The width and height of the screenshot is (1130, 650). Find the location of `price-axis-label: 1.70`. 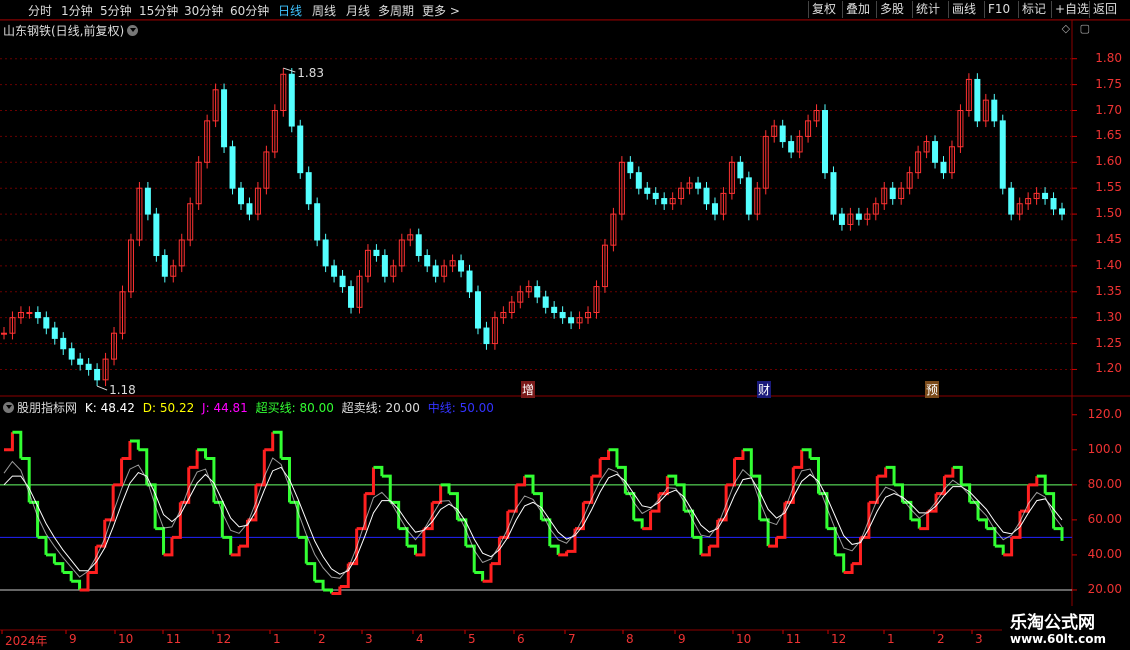

price-axis-label: 1.70 is located at coordinates (1108, 109).